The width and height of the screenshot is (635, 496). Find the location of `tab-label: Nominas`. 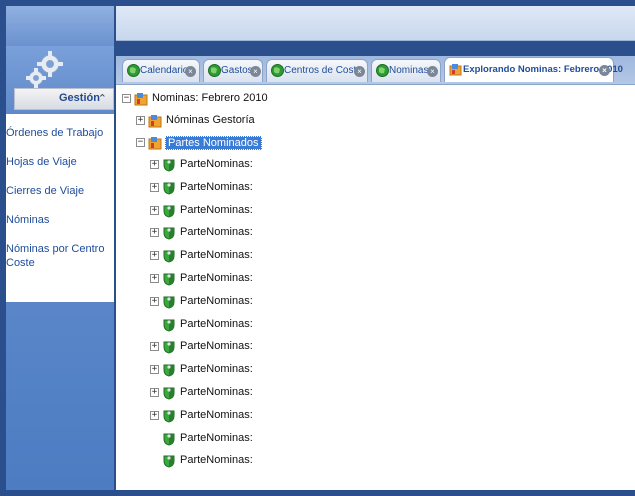

tab-label: Nominas is located at coordinates (409, 70).